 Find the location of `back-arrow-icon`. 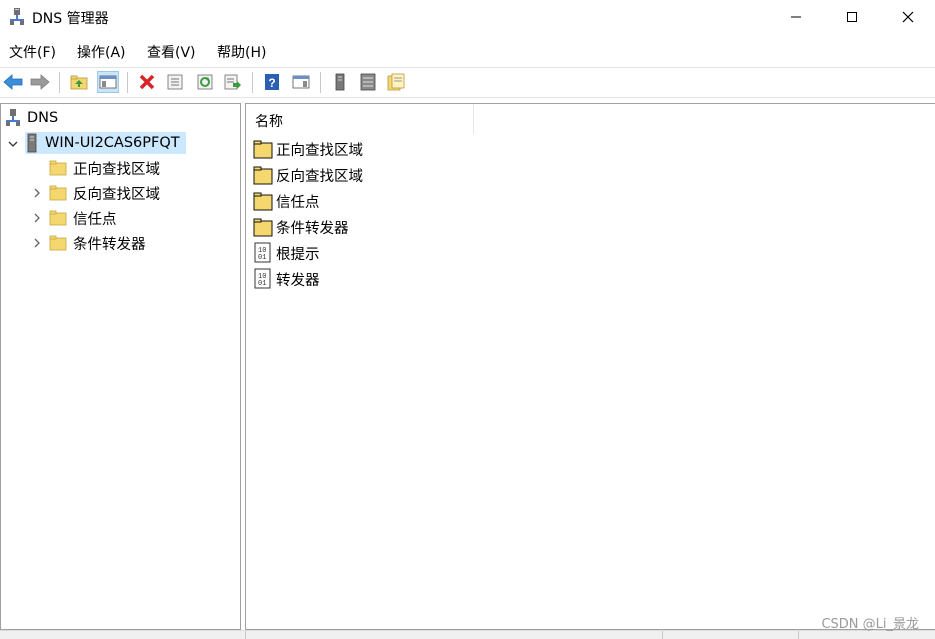

back-arrow-icon is located at coordinates (13, 82).